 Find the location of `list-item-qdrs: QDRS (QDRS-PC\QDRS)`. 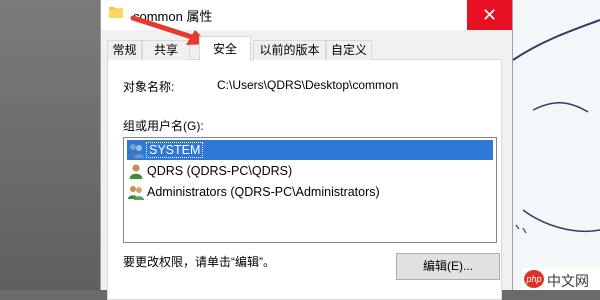

list-item-qdrs: QDRS (QDRS-PC\QDRS) is located at coordinates (310, 171).